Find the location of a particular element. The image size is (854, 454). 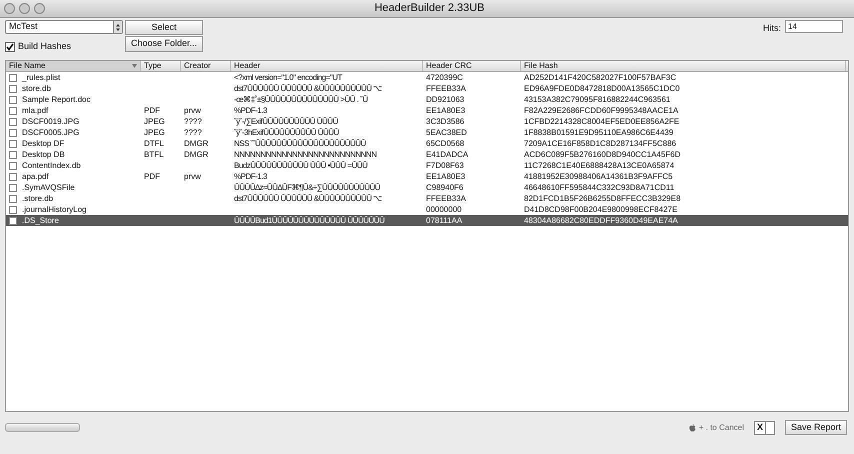

table-cell: FFEEB33A is located at coordinates (446, 89).